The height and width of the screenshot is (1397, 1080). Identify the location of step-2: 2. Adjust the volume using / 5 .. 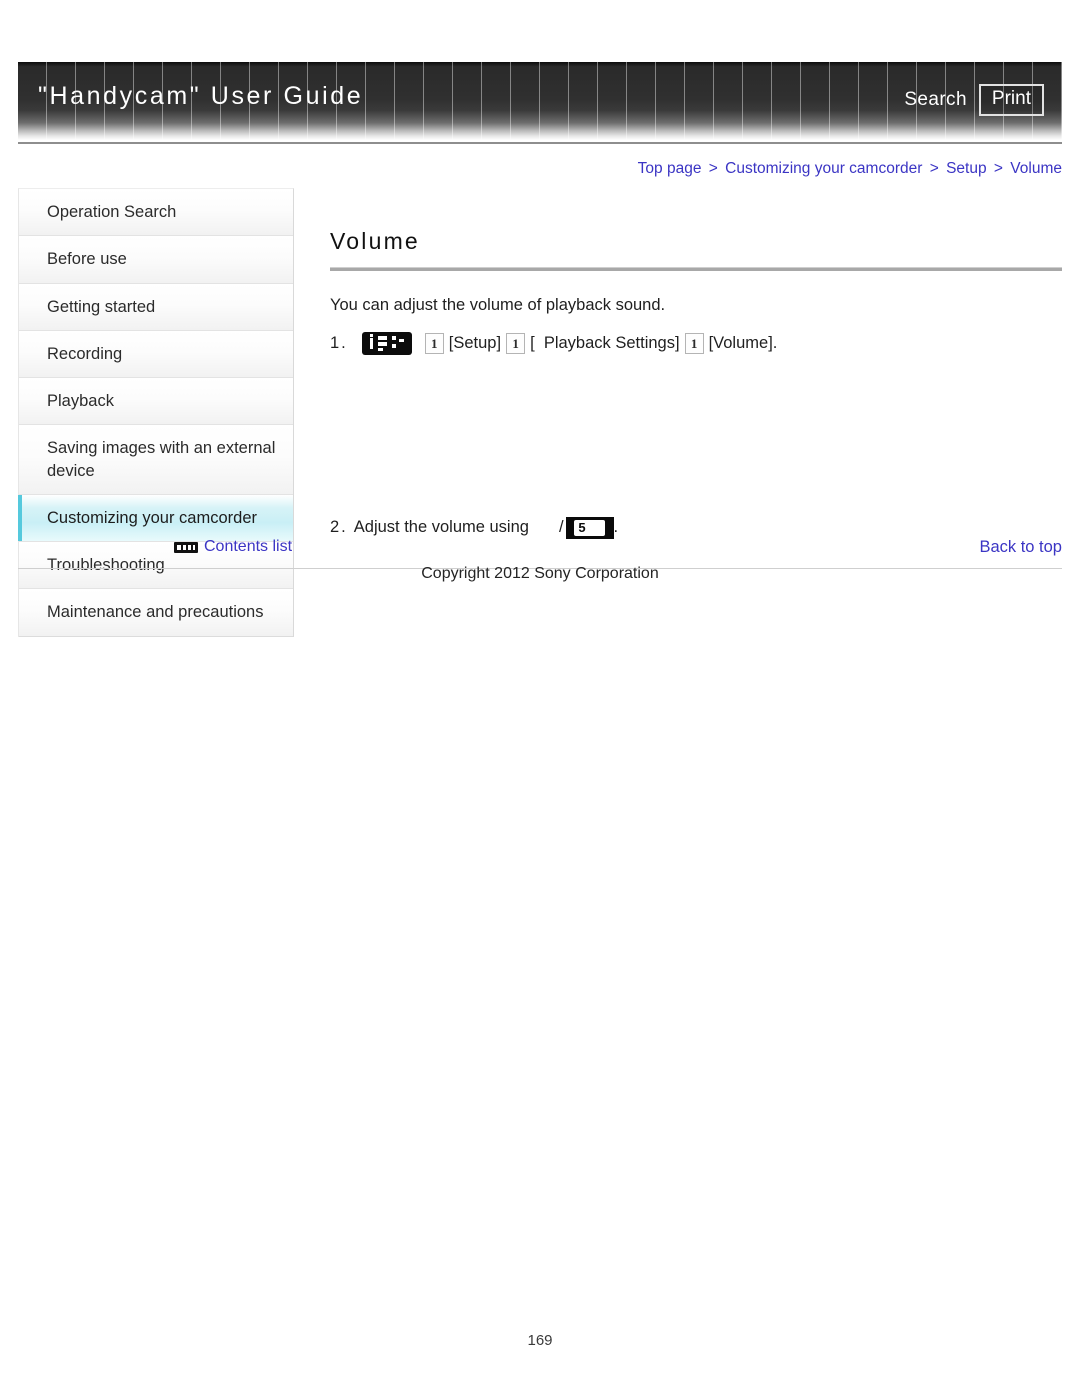
(696, 527).